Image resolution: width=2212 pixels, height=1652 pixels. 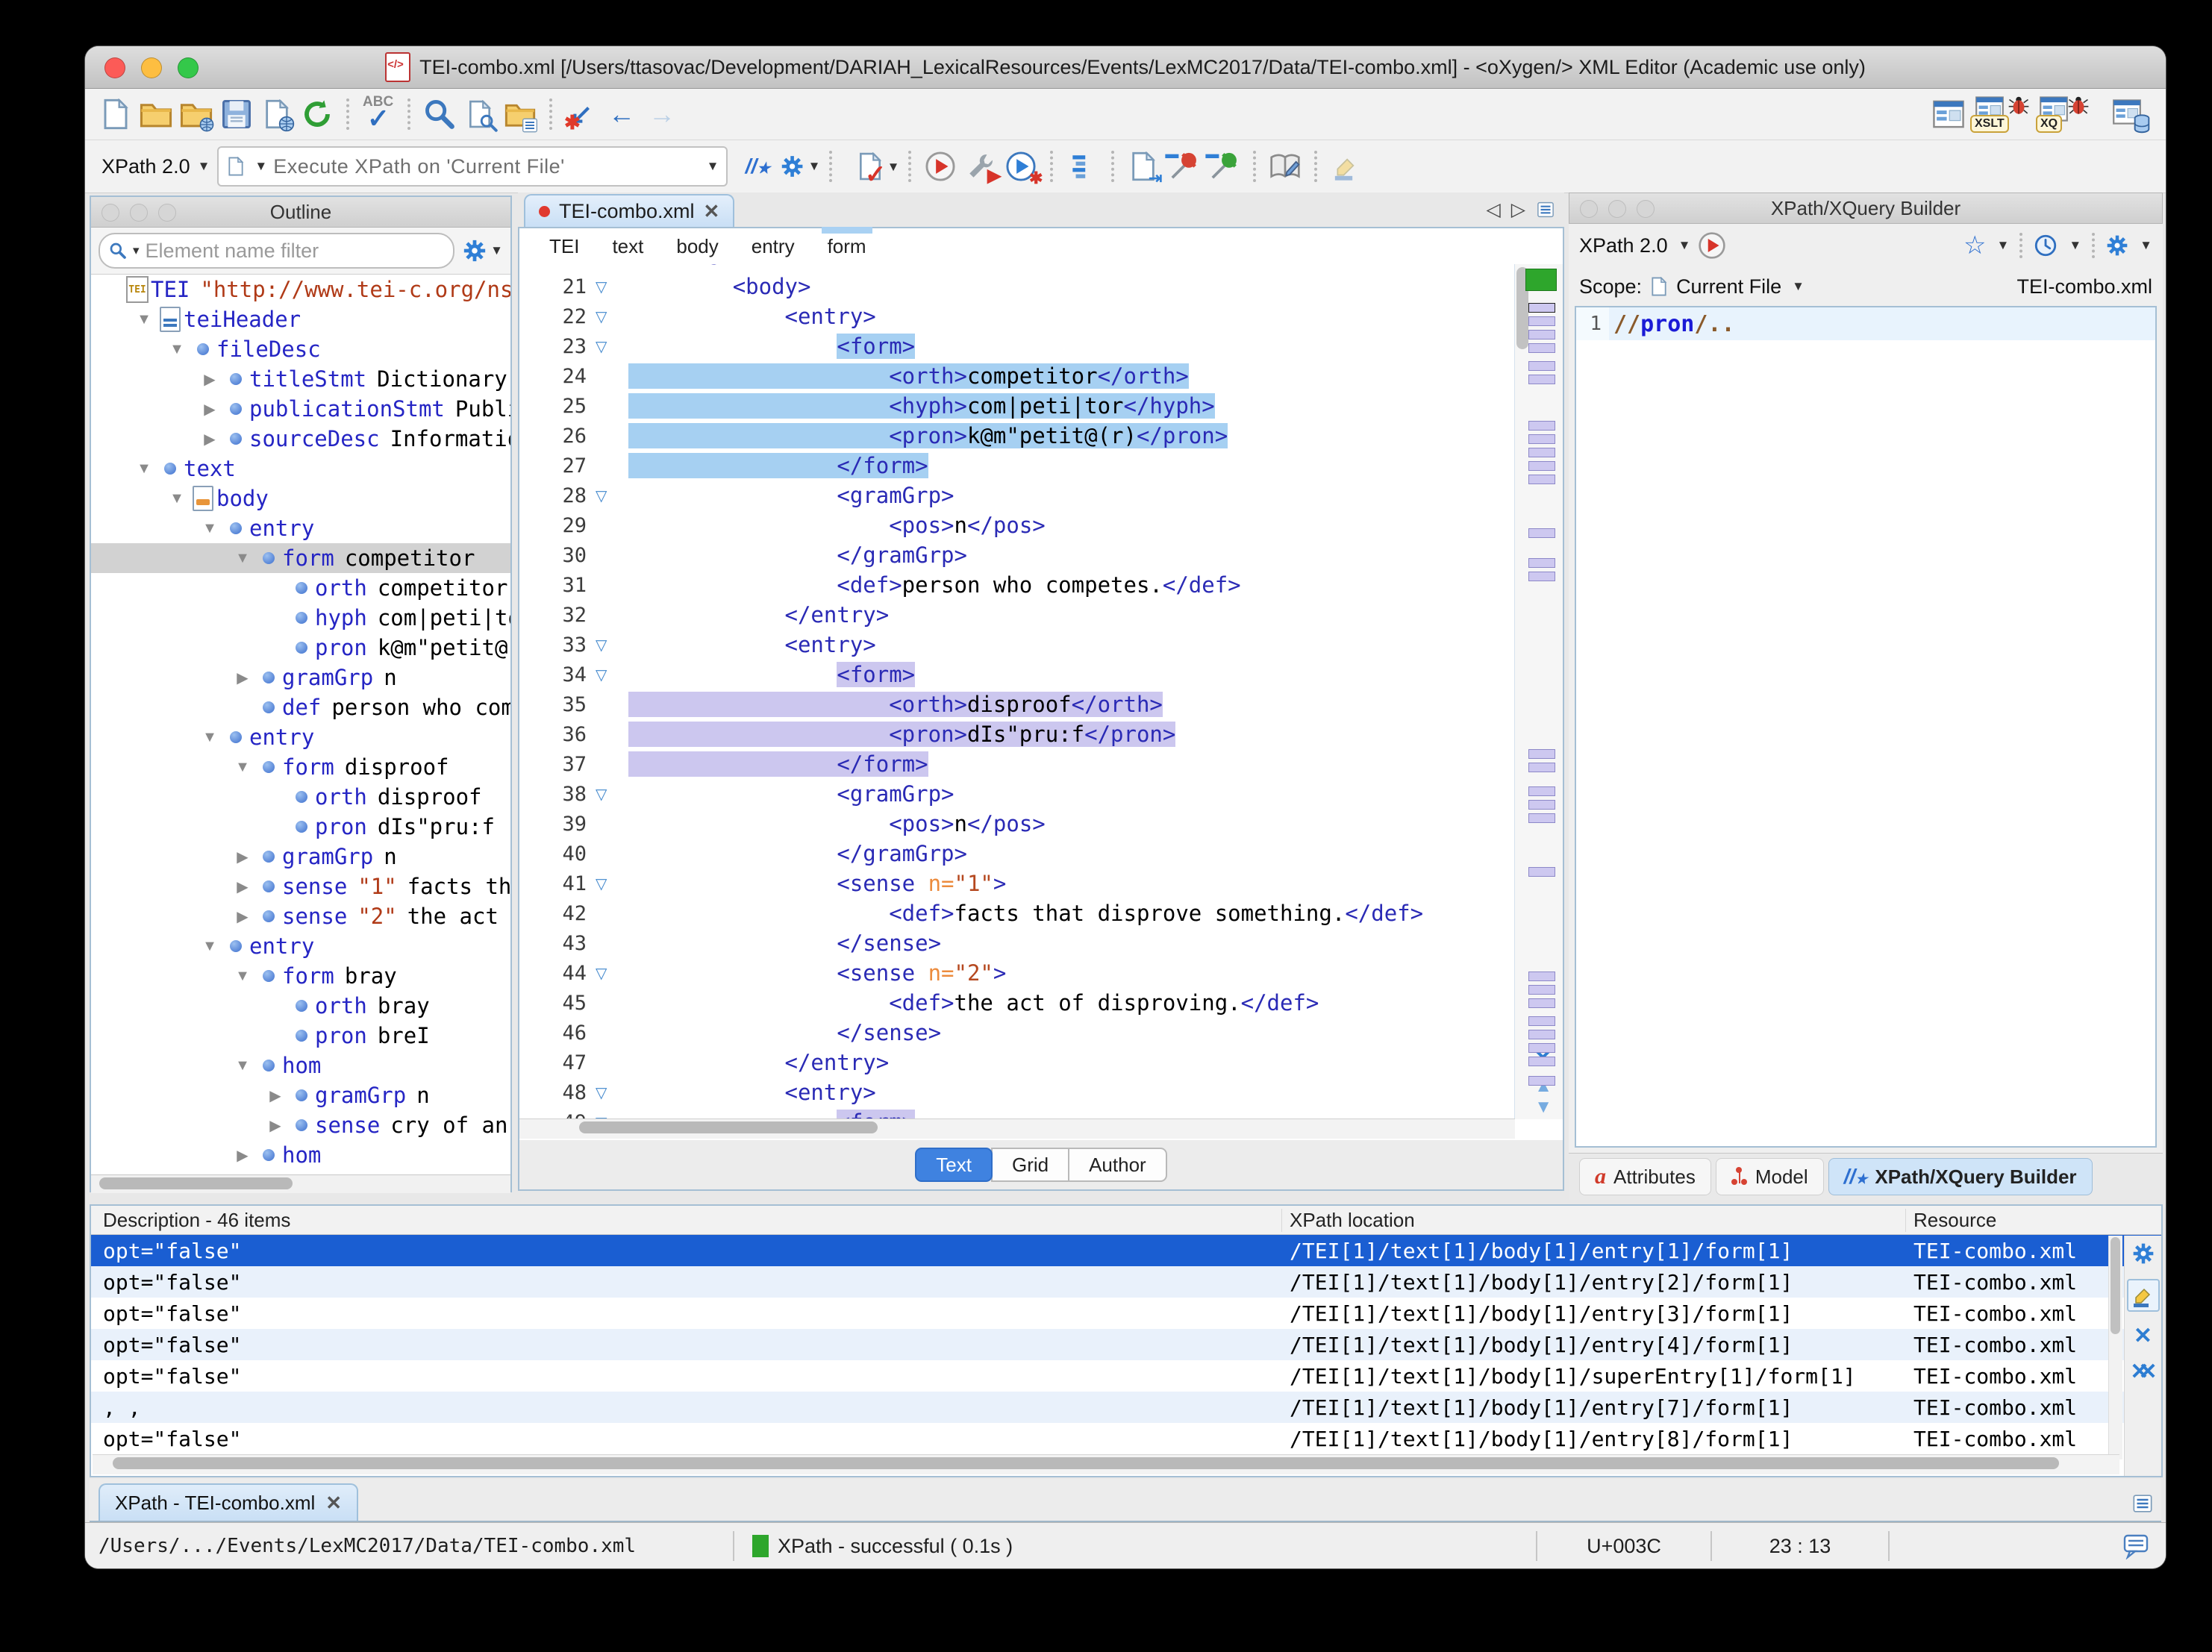 I want to click on outline-blocks-button, so click(x=1082, y=166).